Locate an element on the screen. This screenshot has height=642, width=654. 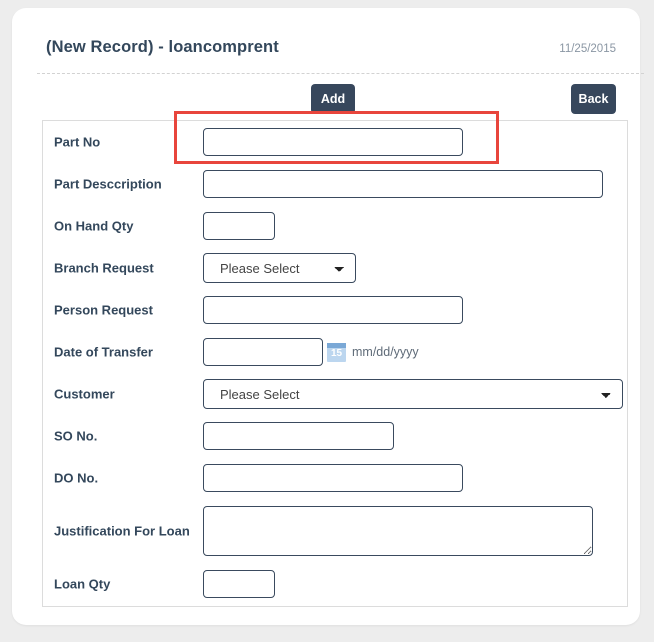
form-row-branch-request: Branch Request Please Select is located at coordinates (335, 268).